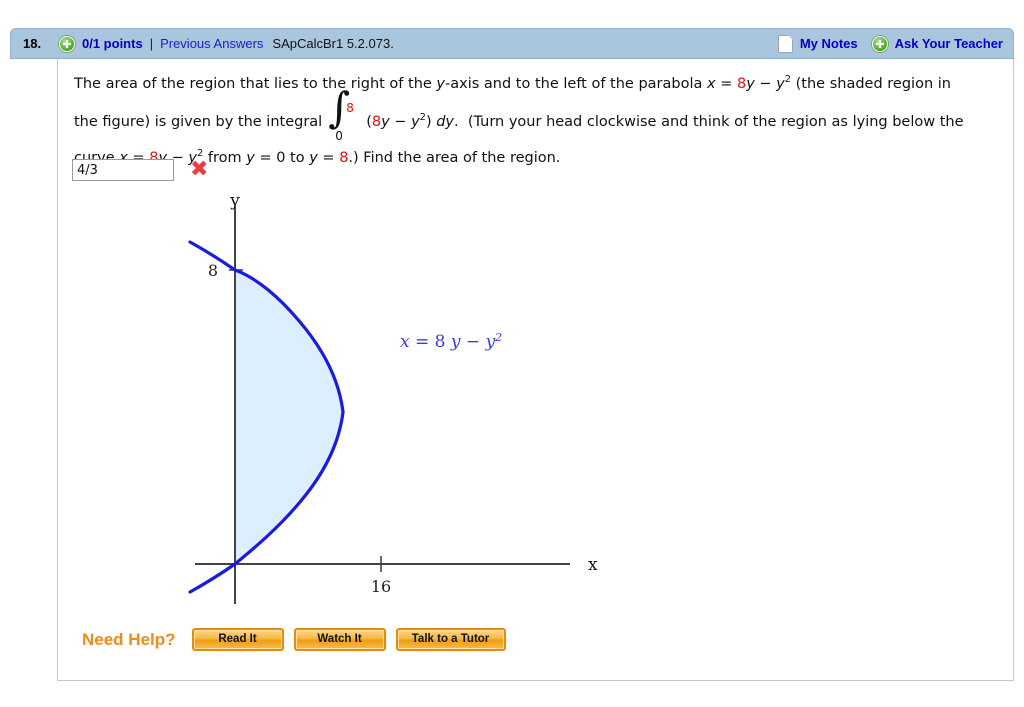 The height and width of the screenshot is (707, 1024). Describe the element at coordinates (199, 169) in the screenshot. I see `incorrect-answer-icon: ✖` at that location.